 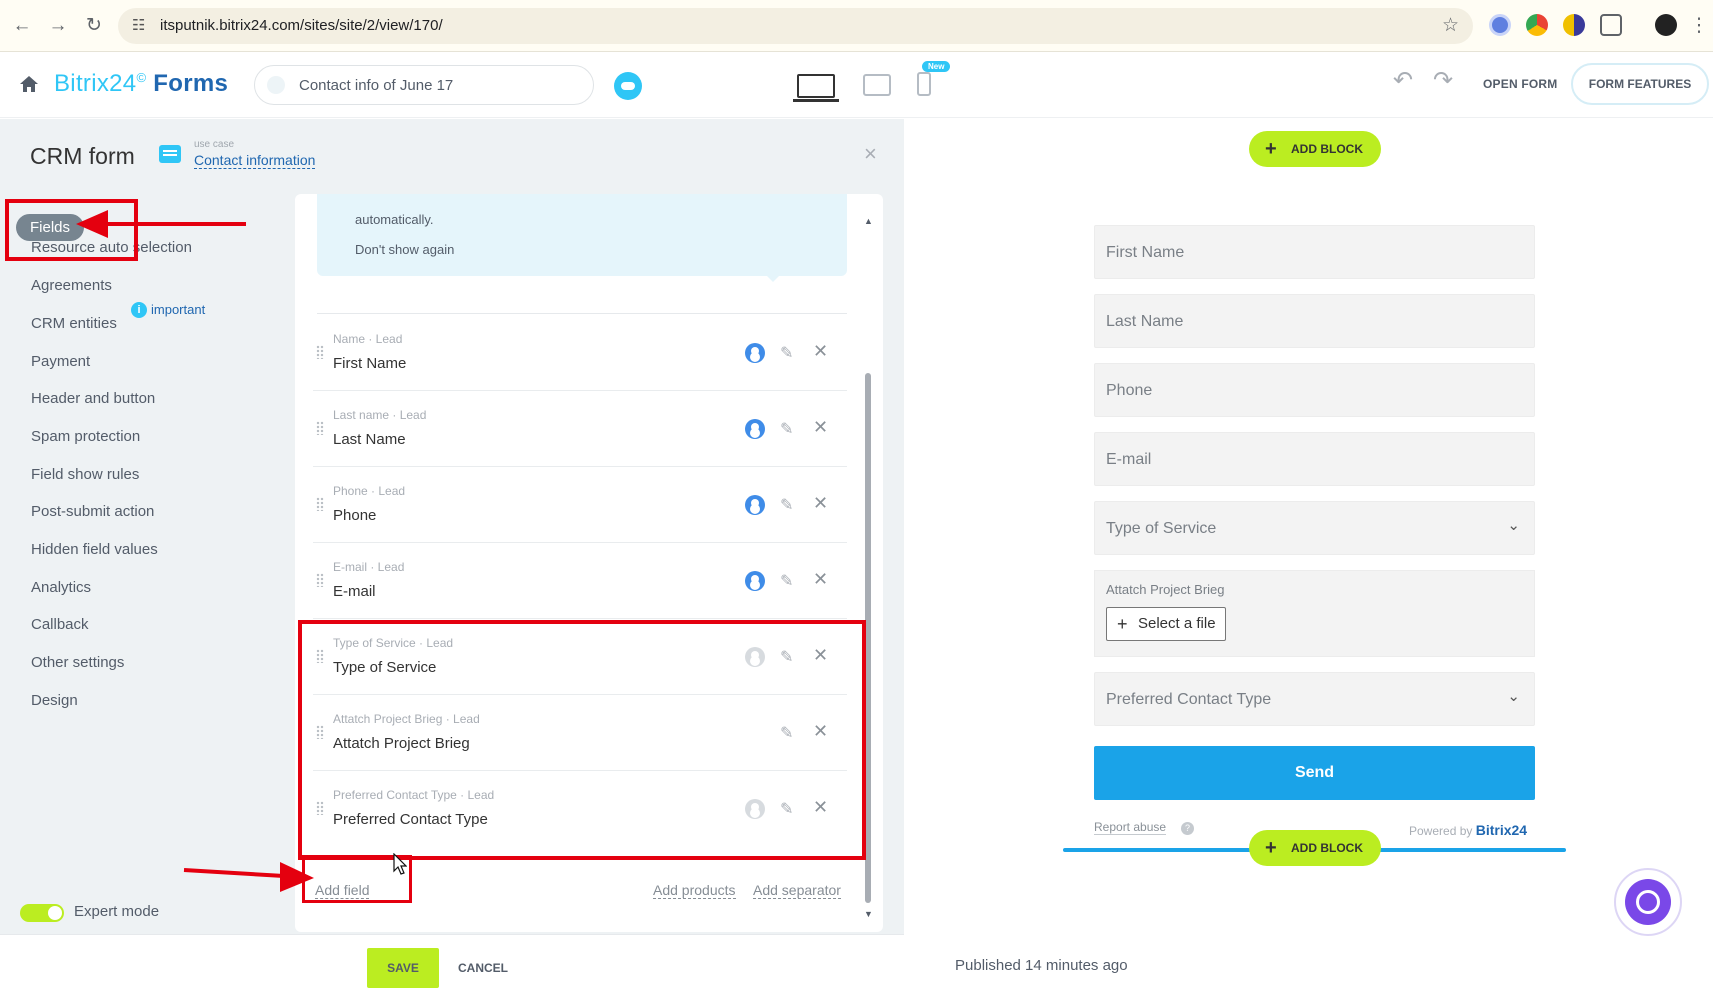 What do you see at coordinates (797, 890) in the screenshot?
I see `add-separator-link: Add separator` at bounding box center [797, 890].